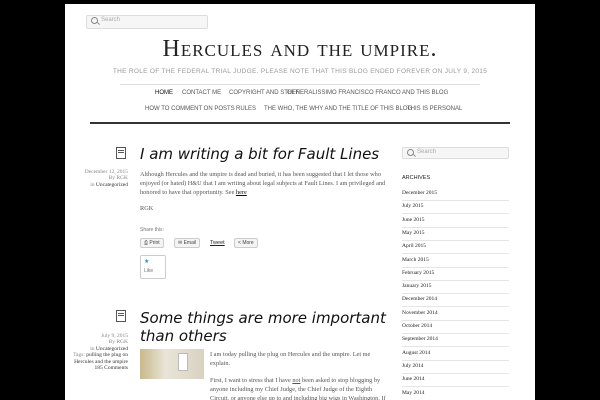 The image size is (600, 400). What do you see at coordinates (300, 49) in the screenshot?
I see `site-title: Hercules and the umpire.` at bounding box center [300, 49].